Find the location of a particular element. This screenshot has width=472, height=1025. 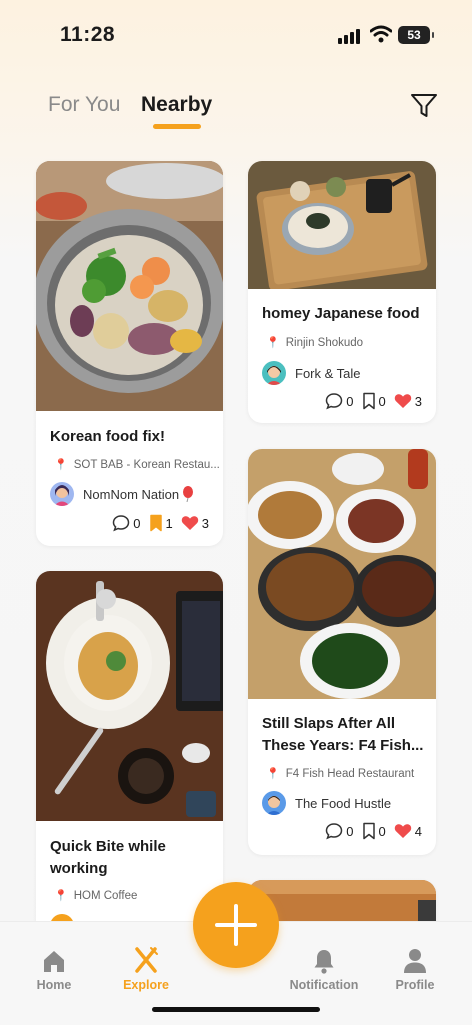

like-count: 4 is located at coordinates (408, 831).